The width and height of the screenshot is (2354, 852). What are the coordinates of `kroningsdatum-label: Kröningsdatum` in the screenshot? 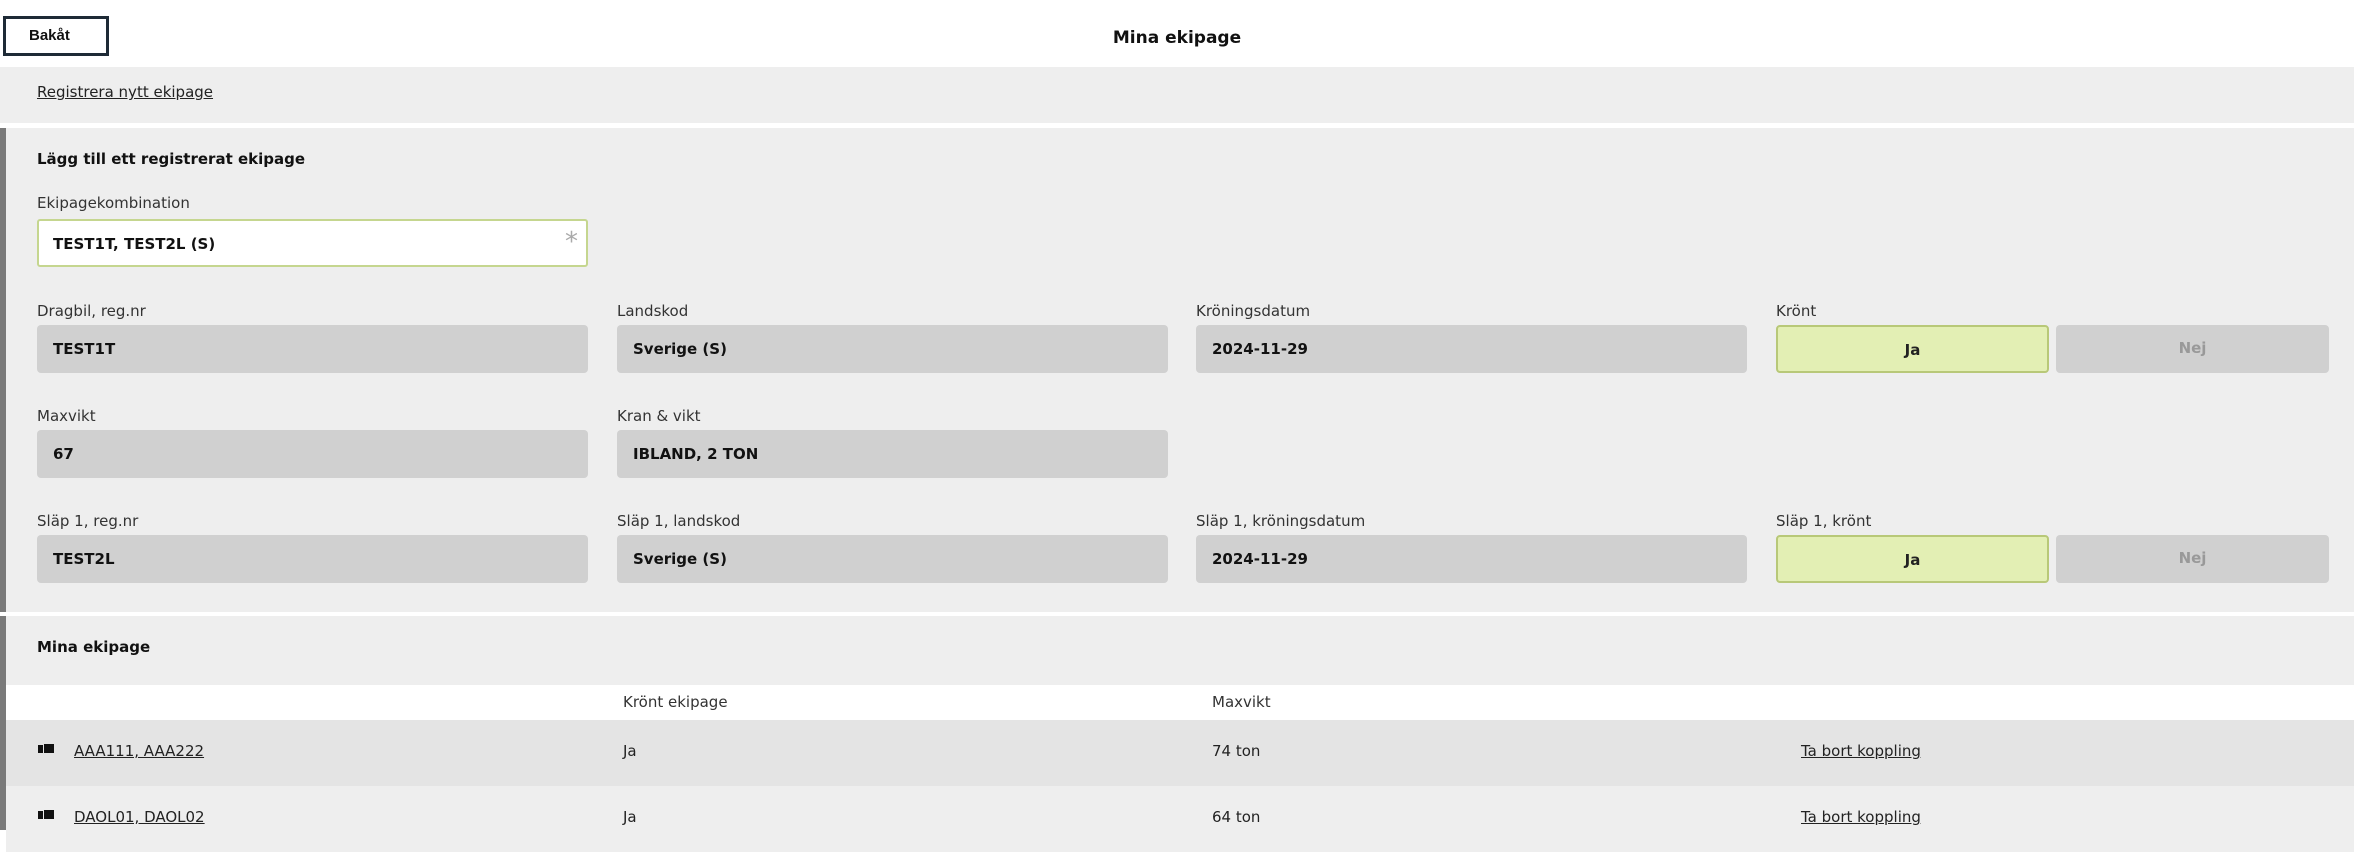 It's located at (1253, 311).